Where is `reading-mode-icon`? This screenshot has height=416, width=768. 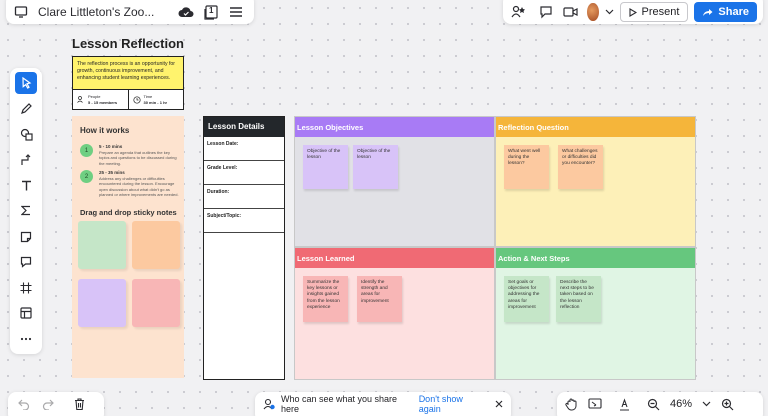 reading-mode-icon is located at coordinates (624, 404).